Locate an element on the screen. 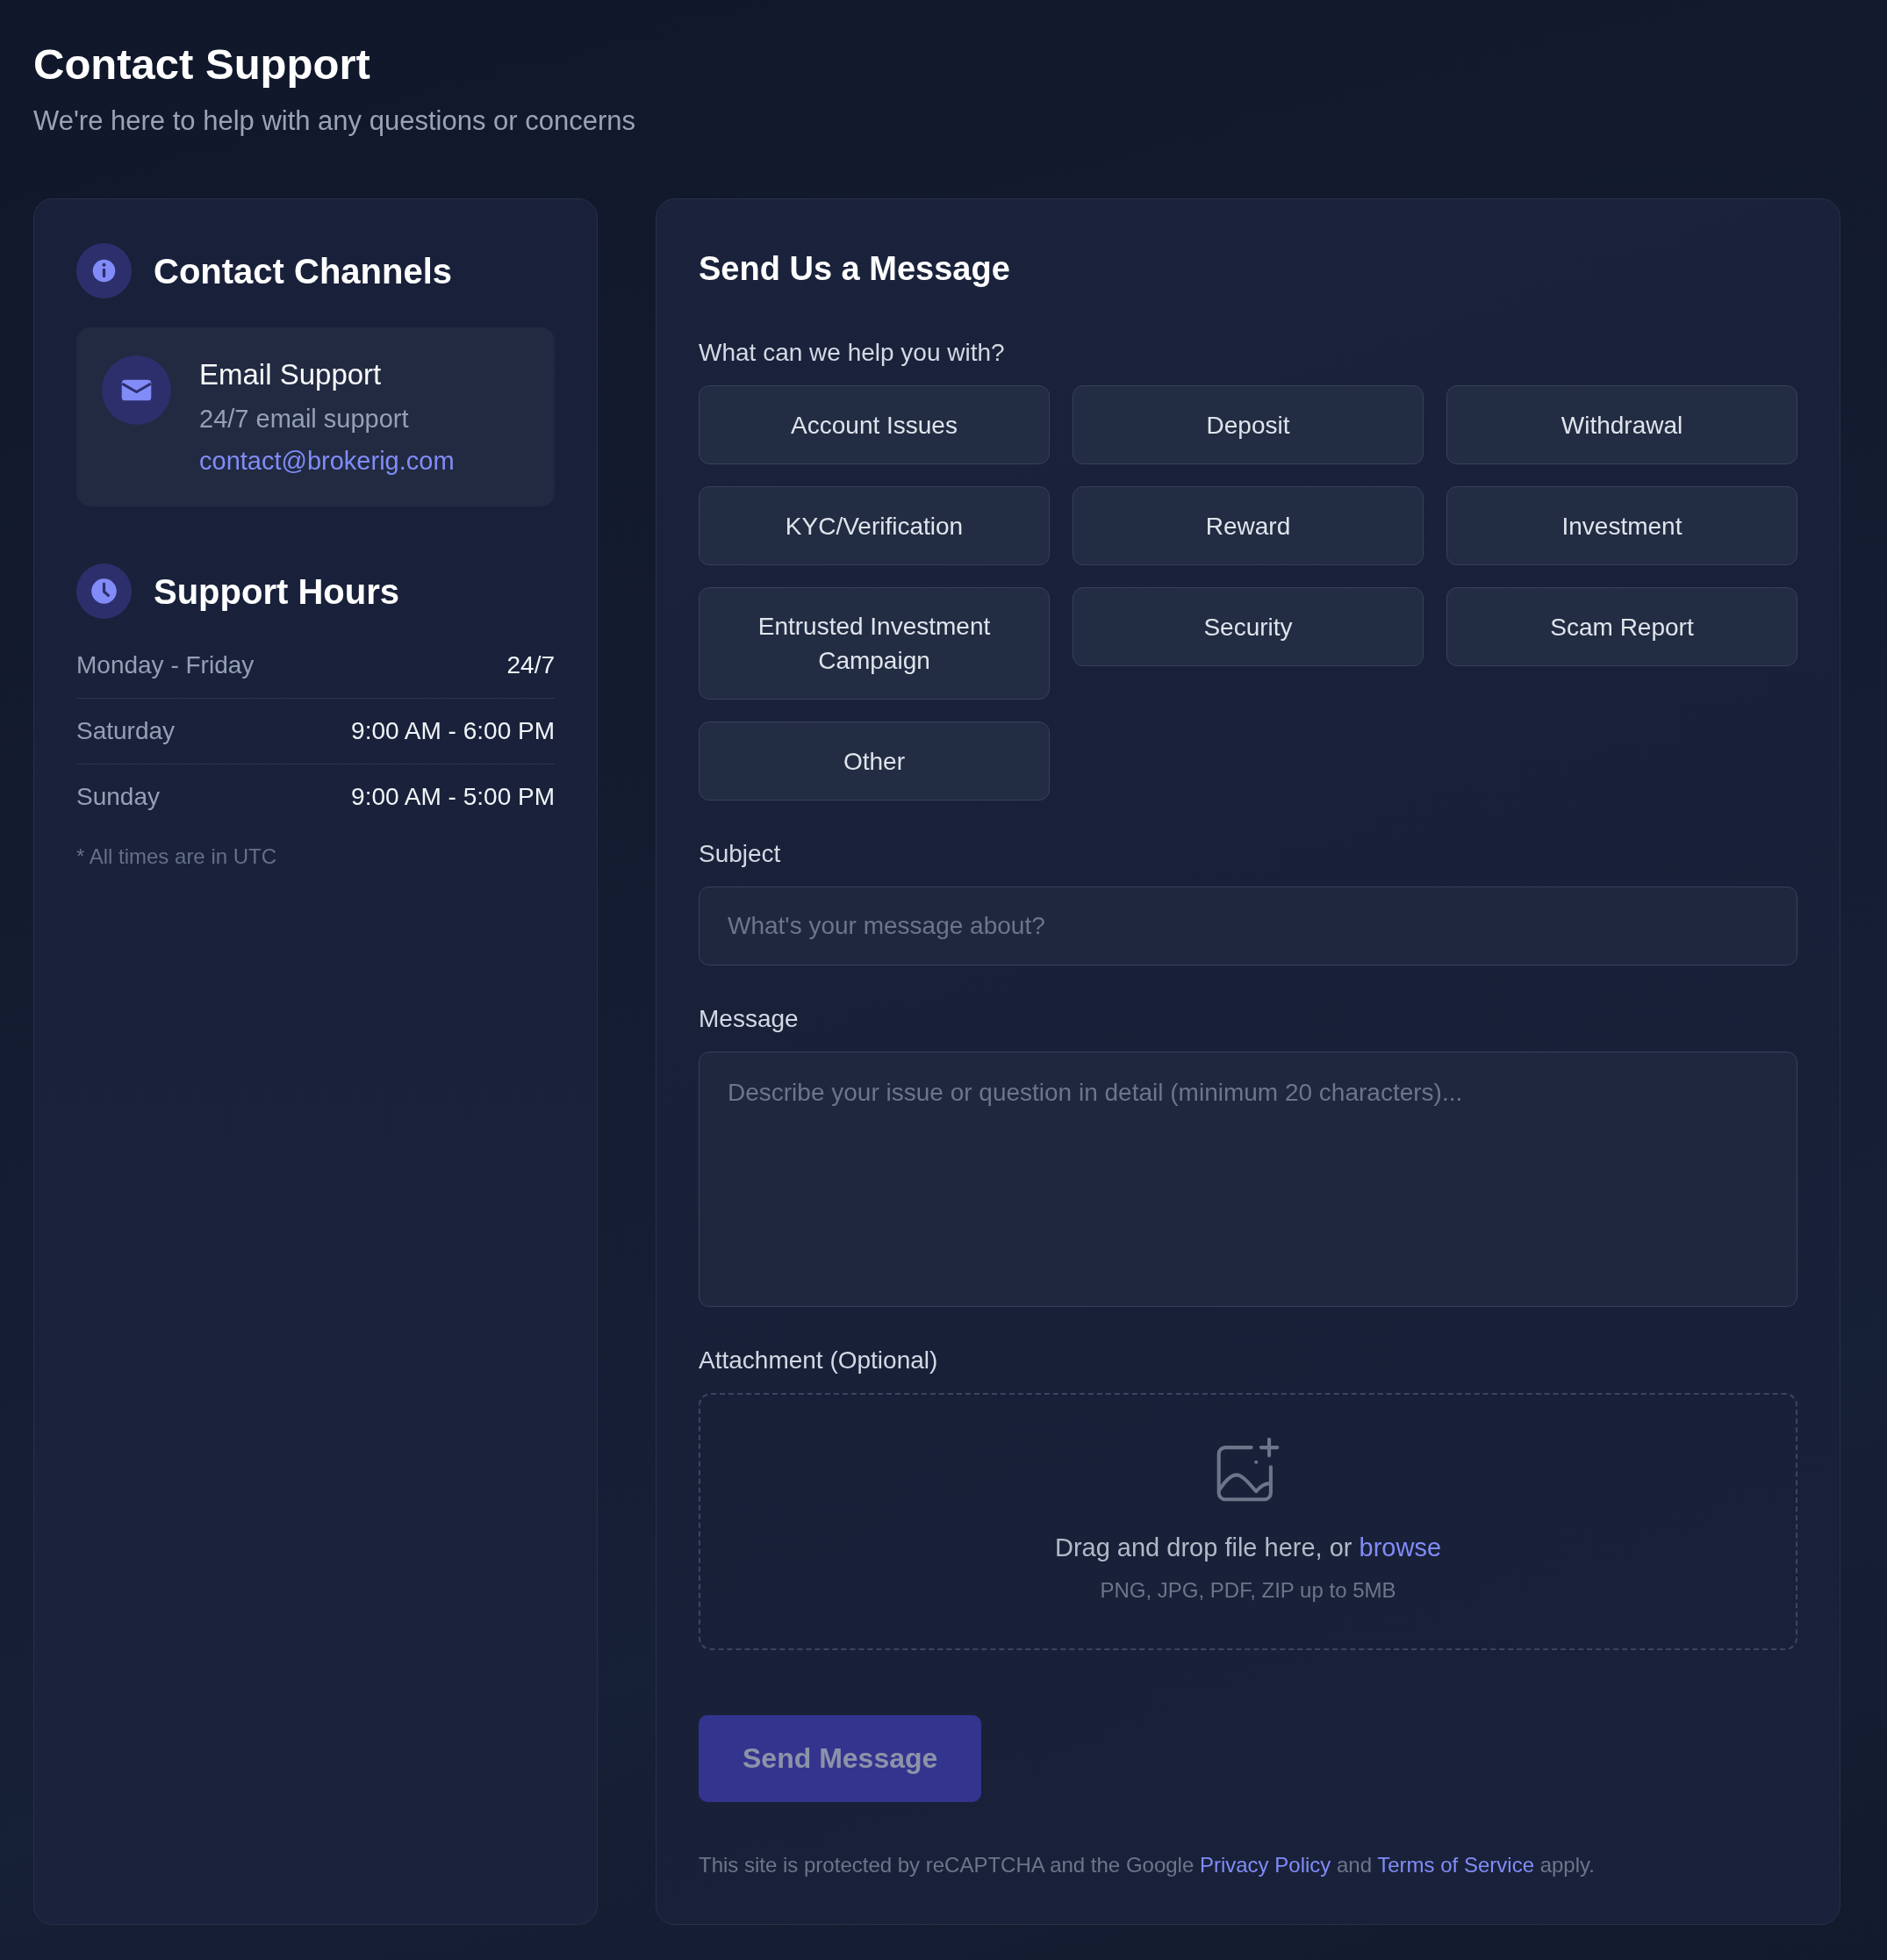 This screenshot has height=1960, width=1887. day-label: Saturday is located at coordinates (126, 731).